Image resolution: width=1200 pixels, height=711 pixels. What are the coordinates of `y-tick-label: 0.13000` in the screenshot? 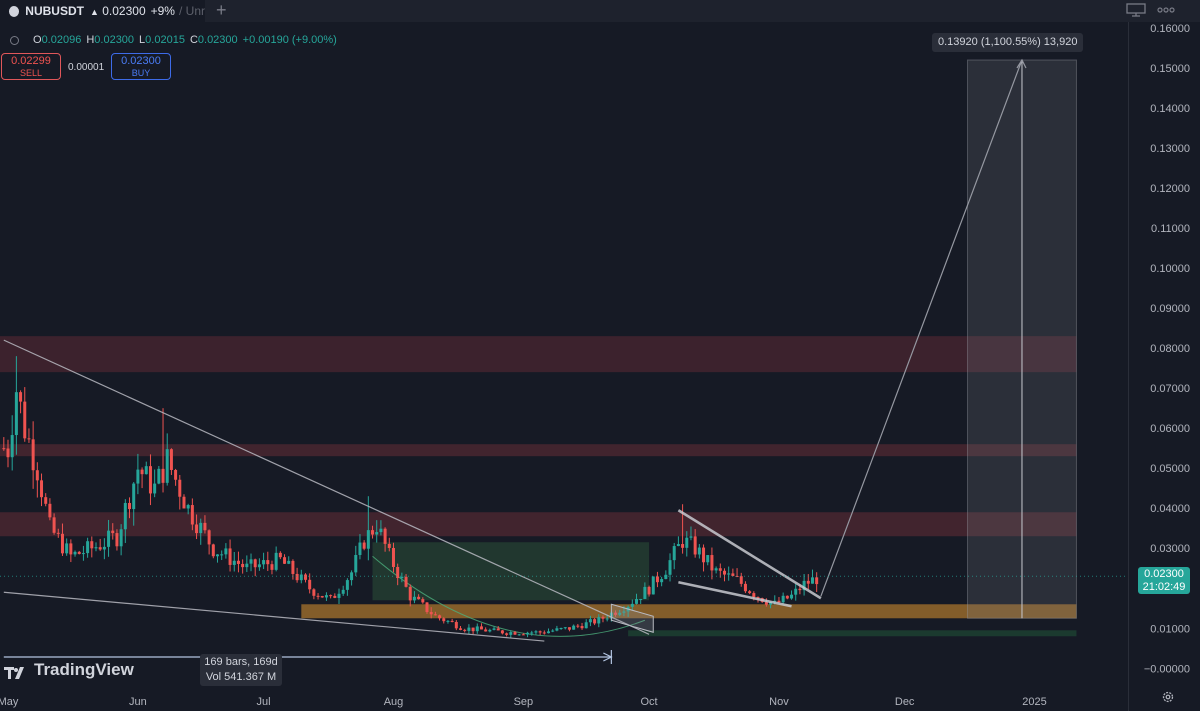 It's located at (1170, 149).